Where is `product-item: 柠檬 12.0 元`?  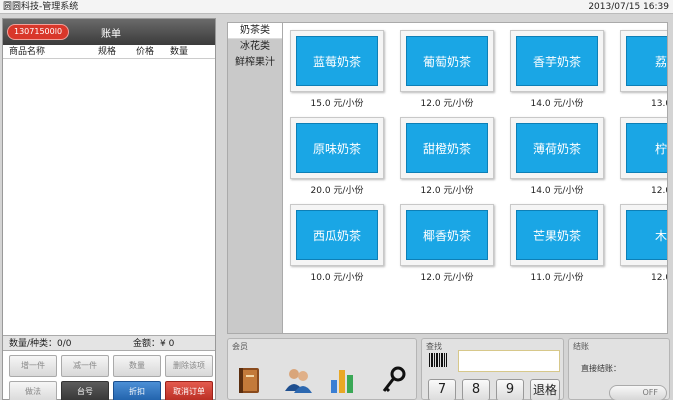
product-item: 柠檬 12.0 元 is located at coordinates (643, 156).